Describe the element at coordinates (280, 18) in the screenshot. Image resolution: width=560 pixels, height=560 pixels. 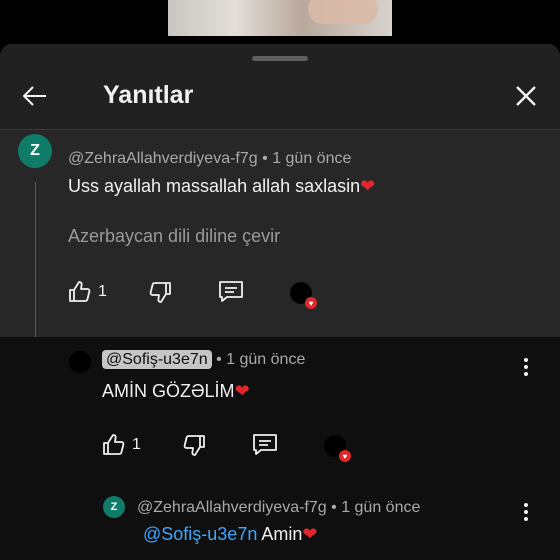
I see `video-thumbnail` at that location.